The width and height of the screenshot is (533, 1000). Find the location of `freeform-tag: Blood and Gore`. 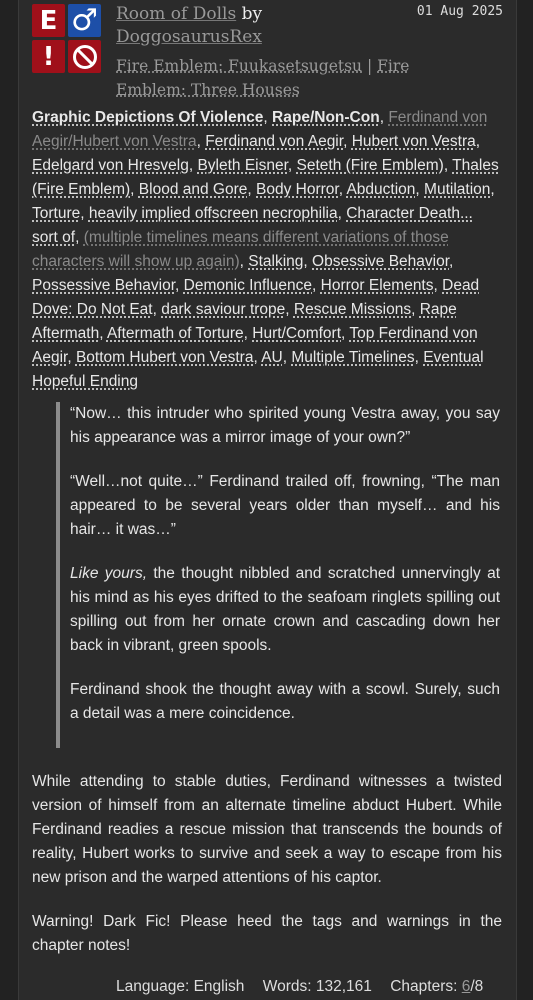

freeform-tag: Blood and Gore is located at coordinates (193, 189).